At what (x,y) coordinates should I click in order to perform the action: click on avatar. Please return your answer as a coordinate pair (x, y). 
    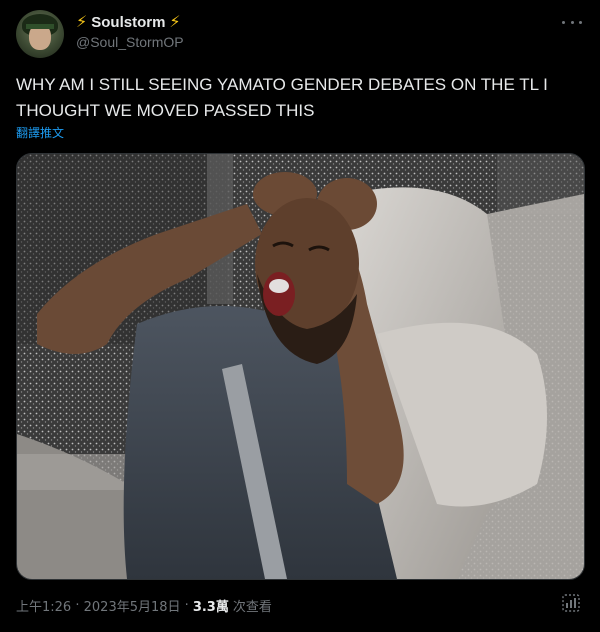
    Looking at the image, I should click on (40, 34).